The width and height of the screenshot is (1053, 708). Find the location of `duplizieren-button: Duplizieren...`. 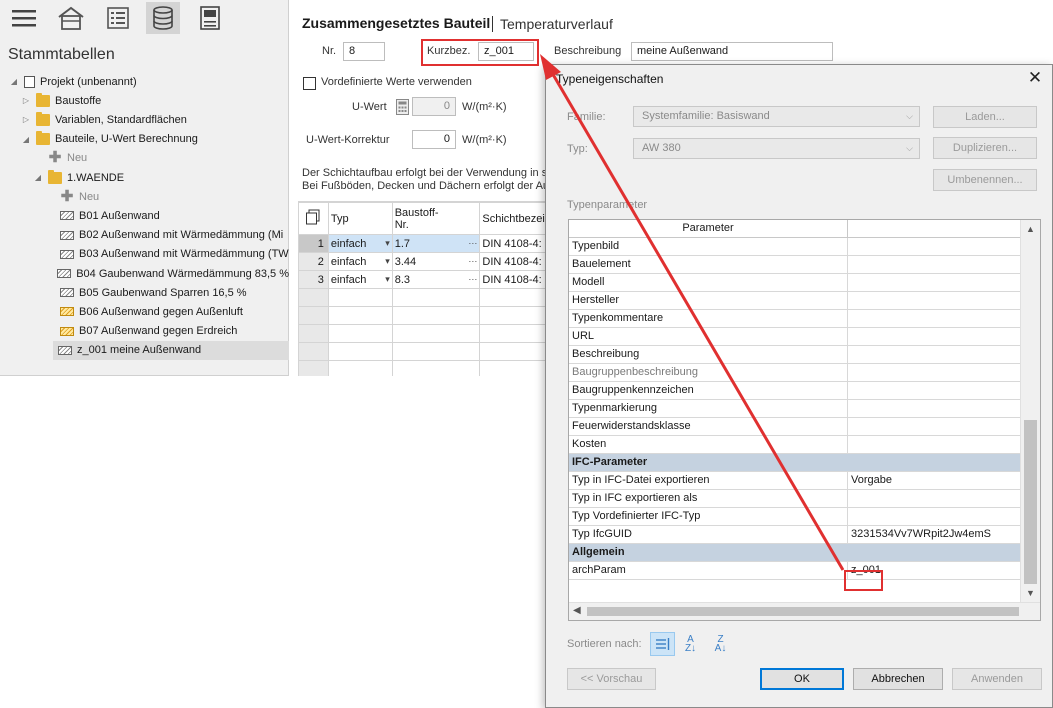

duplizieren-button: Duplizieren... is located at coordinates (985, 148).